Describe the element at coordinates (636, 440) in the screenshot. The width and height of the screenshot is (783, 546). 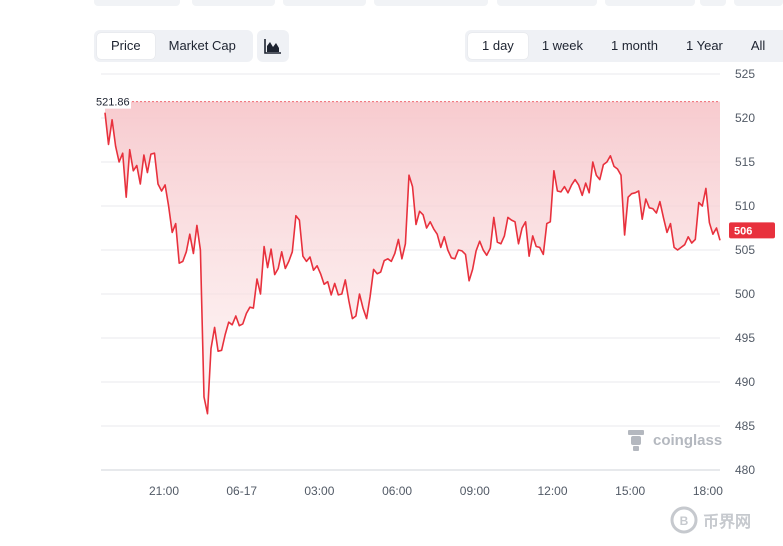
I see `coinglass-logo-icon` at that location.